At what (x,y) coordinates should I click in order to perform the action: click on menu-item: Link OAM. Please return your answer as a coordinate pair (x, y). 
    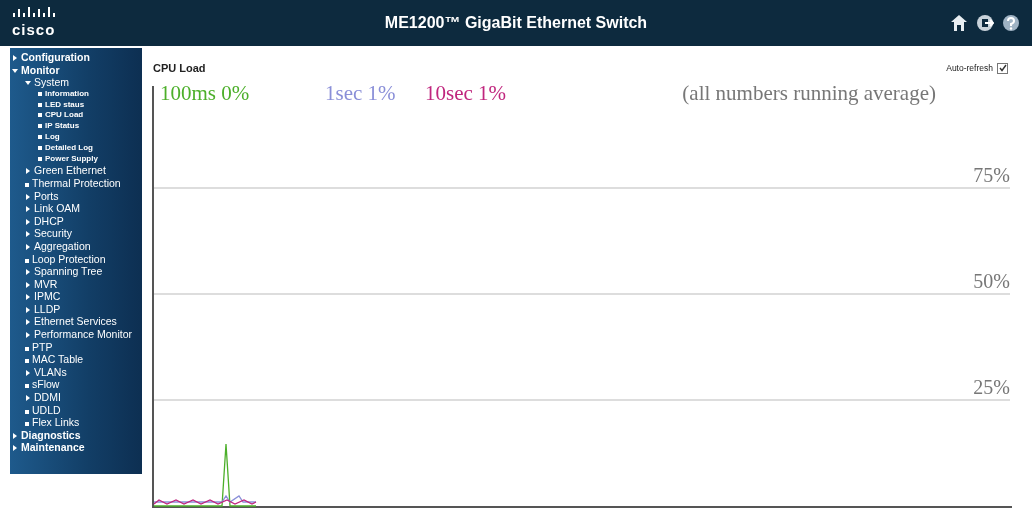
    Looking at the image, I should click on (57, 208).